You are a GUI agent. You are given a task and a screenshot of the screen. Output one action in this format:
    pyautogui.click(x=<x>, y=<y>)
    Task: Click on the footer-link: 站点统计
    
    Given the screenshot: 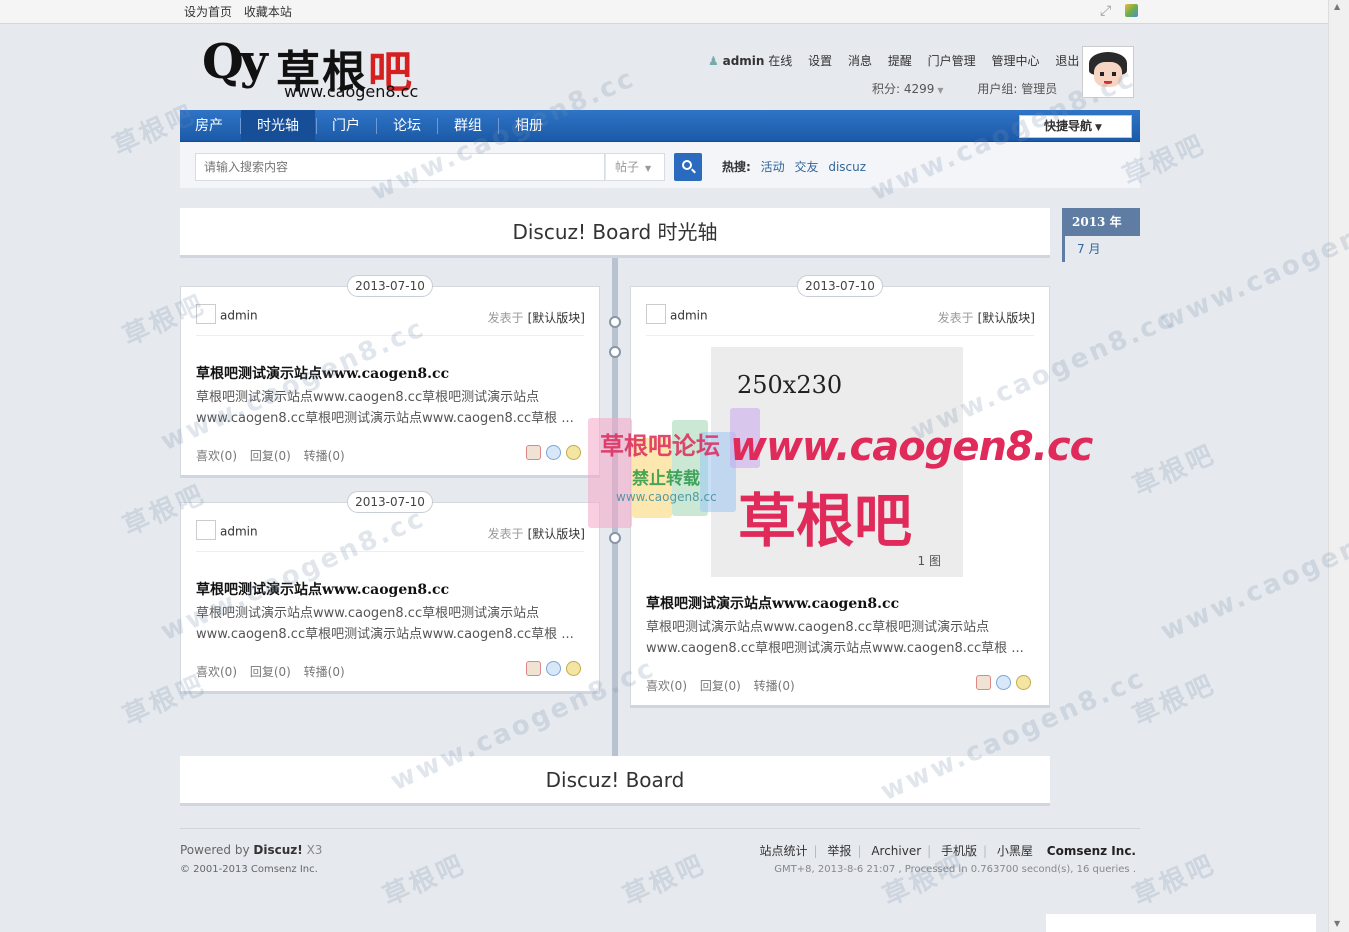 What is the action you would take?
    pyautogui.click(x=784, y=851)
    